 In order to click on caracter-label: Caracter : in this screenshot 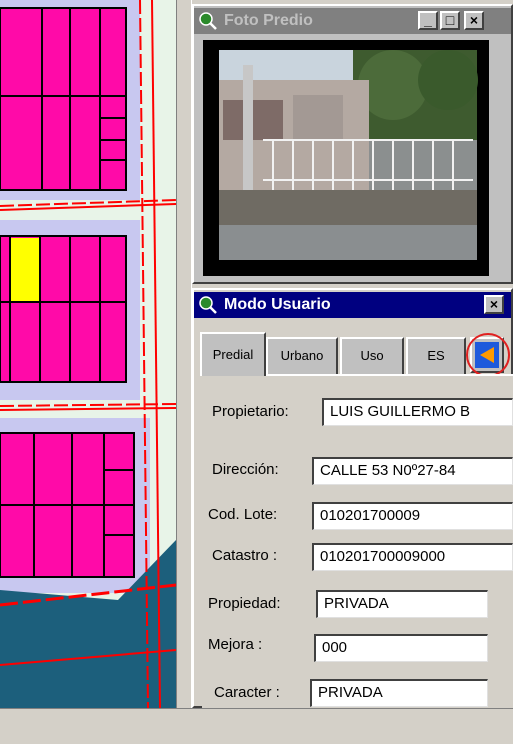, I will do `click(247, 692)`.